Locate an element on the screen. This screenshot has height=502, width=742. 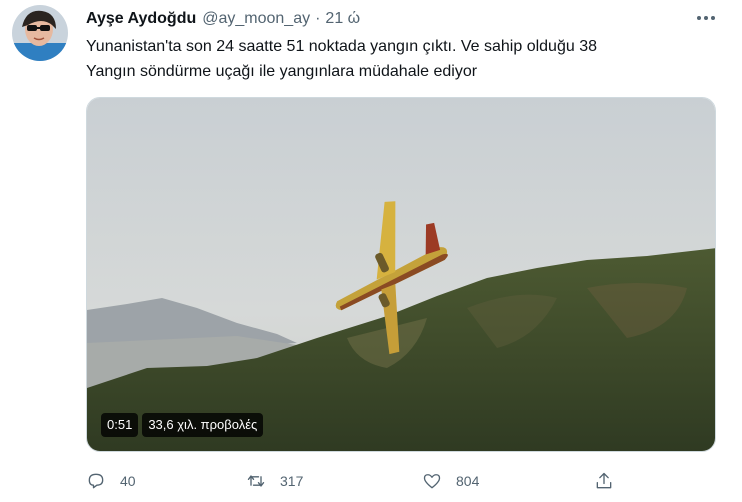
display-name: Ayşe Aydoğdu is located at coordinates (141, 19).